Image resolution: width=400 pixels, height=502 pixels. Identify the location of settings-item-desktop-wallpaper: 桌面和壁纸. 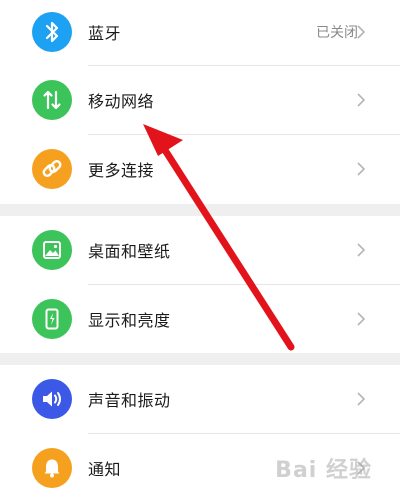
(200, 250).